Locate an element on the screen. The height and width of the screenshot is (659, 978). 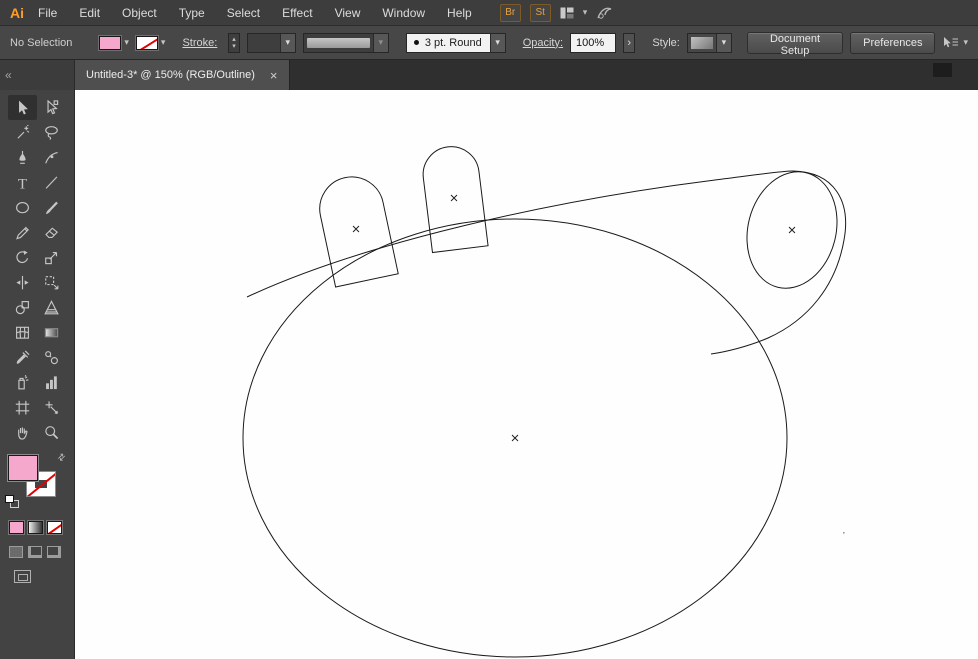
color-button is located at coordinates (16, 527).